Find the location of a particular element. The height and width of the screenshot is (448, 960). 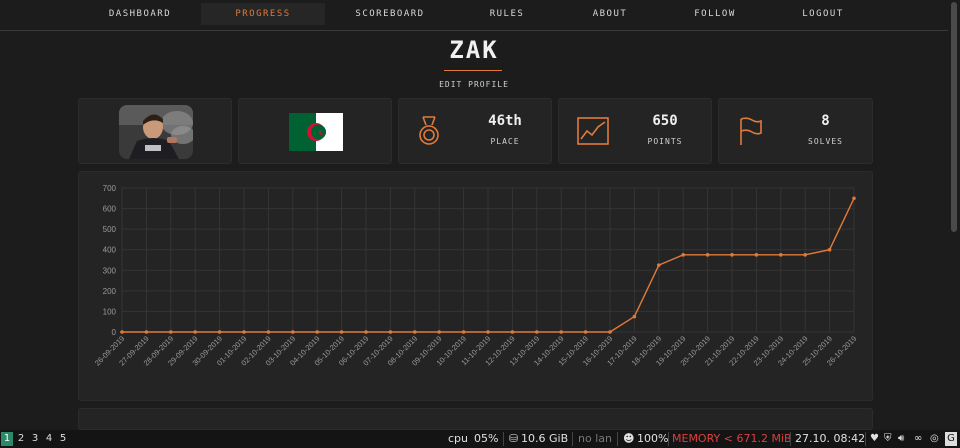

avatar is located at coordinates (156, 132).